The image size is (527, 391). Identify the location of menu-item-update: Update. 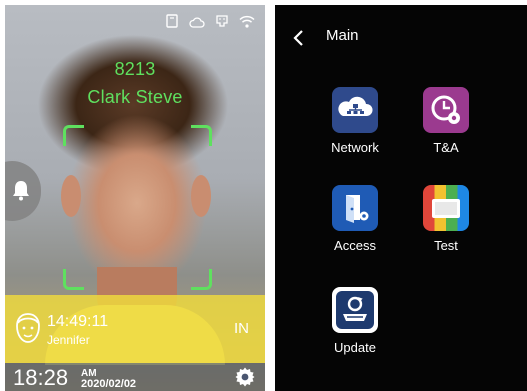
(355, 321).